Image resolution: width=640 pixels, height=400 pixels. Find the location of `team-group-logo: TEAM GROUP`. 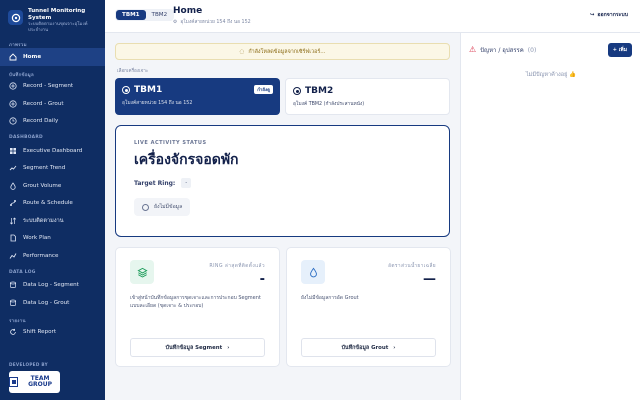

team-group-logo: TEAM GROUP is located at coordinates (34, 382).